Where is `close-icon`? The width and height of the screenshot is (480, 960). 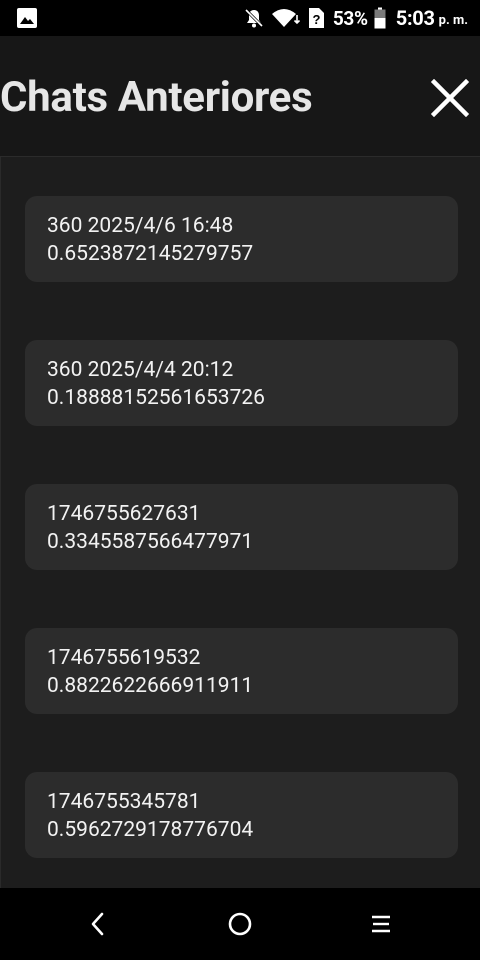 close-icon is located at coordinates (450, 98).